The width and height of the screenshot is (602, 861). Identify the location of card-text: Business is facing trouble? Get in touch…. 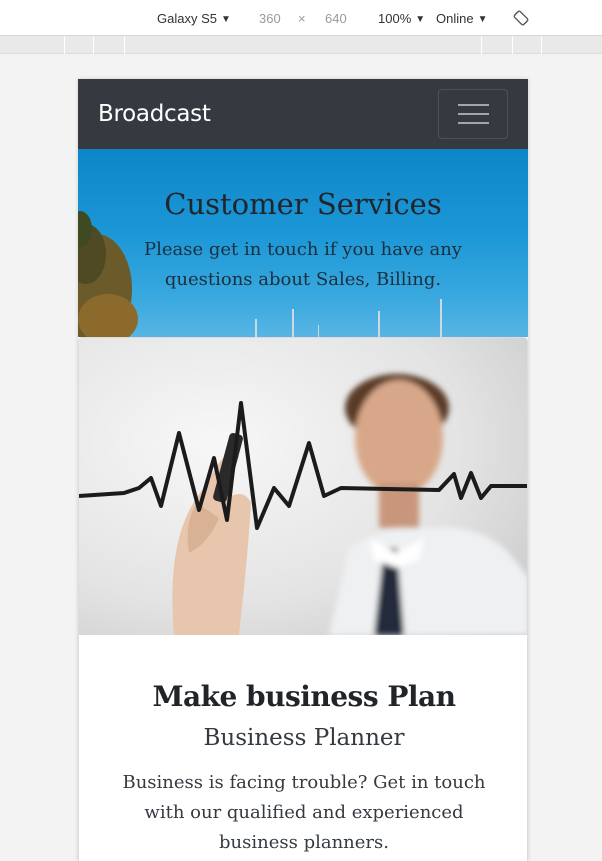
(304, 812).